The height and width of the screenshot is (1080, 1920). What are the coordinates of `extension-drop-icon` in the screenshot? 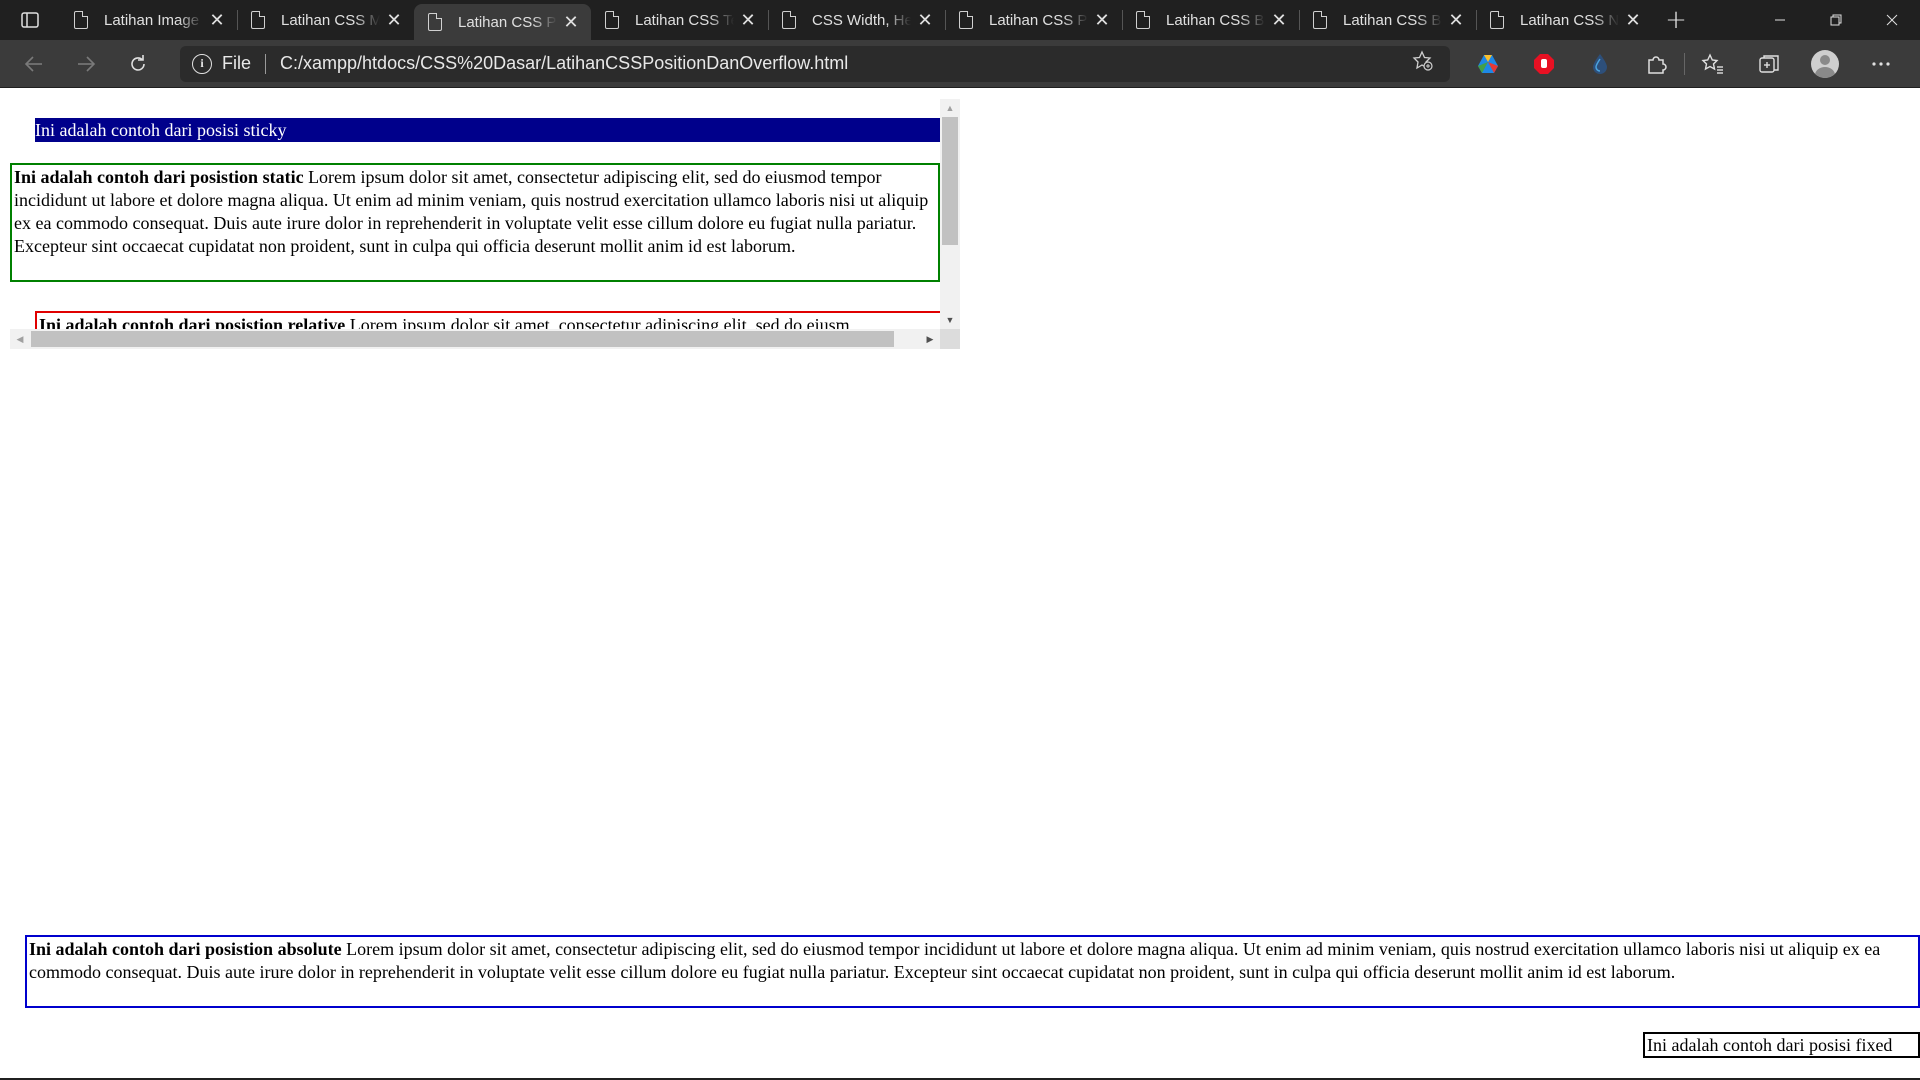 It's located at (1600, 64).